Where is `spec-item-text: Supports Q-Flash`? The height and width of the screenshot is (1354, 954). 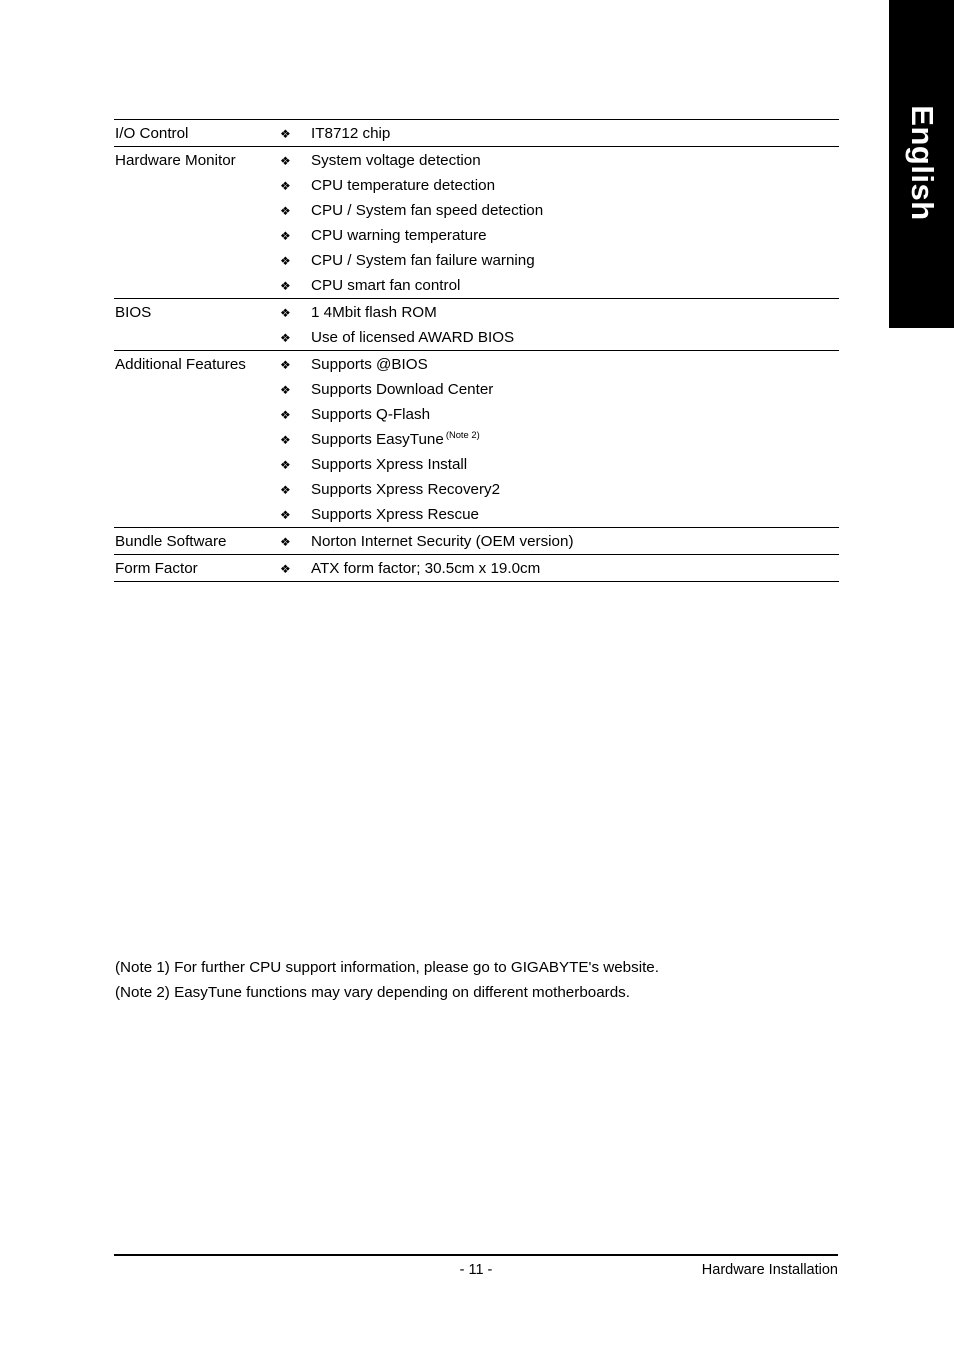 spec-item-text: Supports Q-Flash is located at coordinates (371, 414).